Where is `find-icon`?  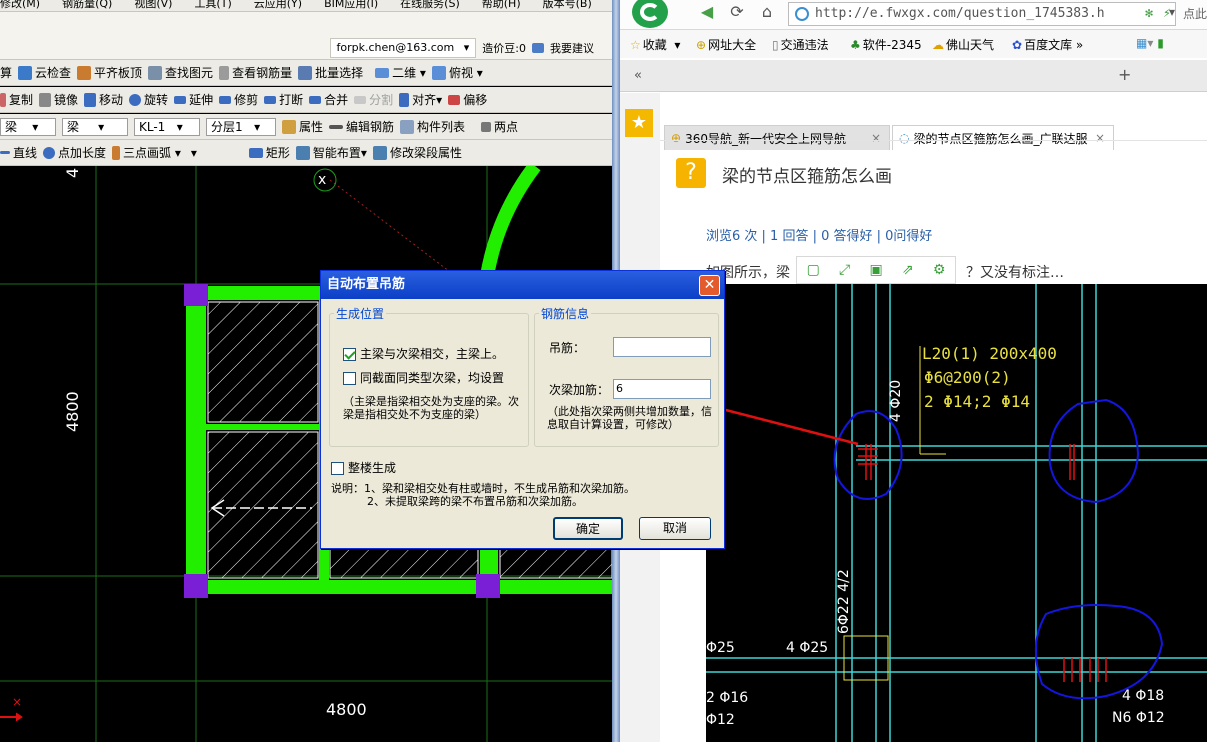
find-icon is located at coordinates (155, 72).